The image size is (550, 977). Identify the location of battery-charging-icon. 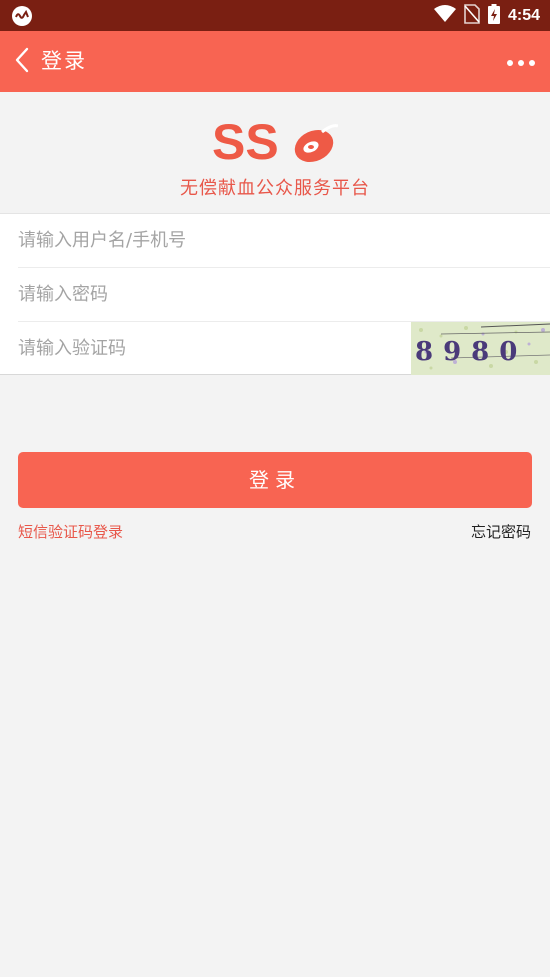
(493, 16).